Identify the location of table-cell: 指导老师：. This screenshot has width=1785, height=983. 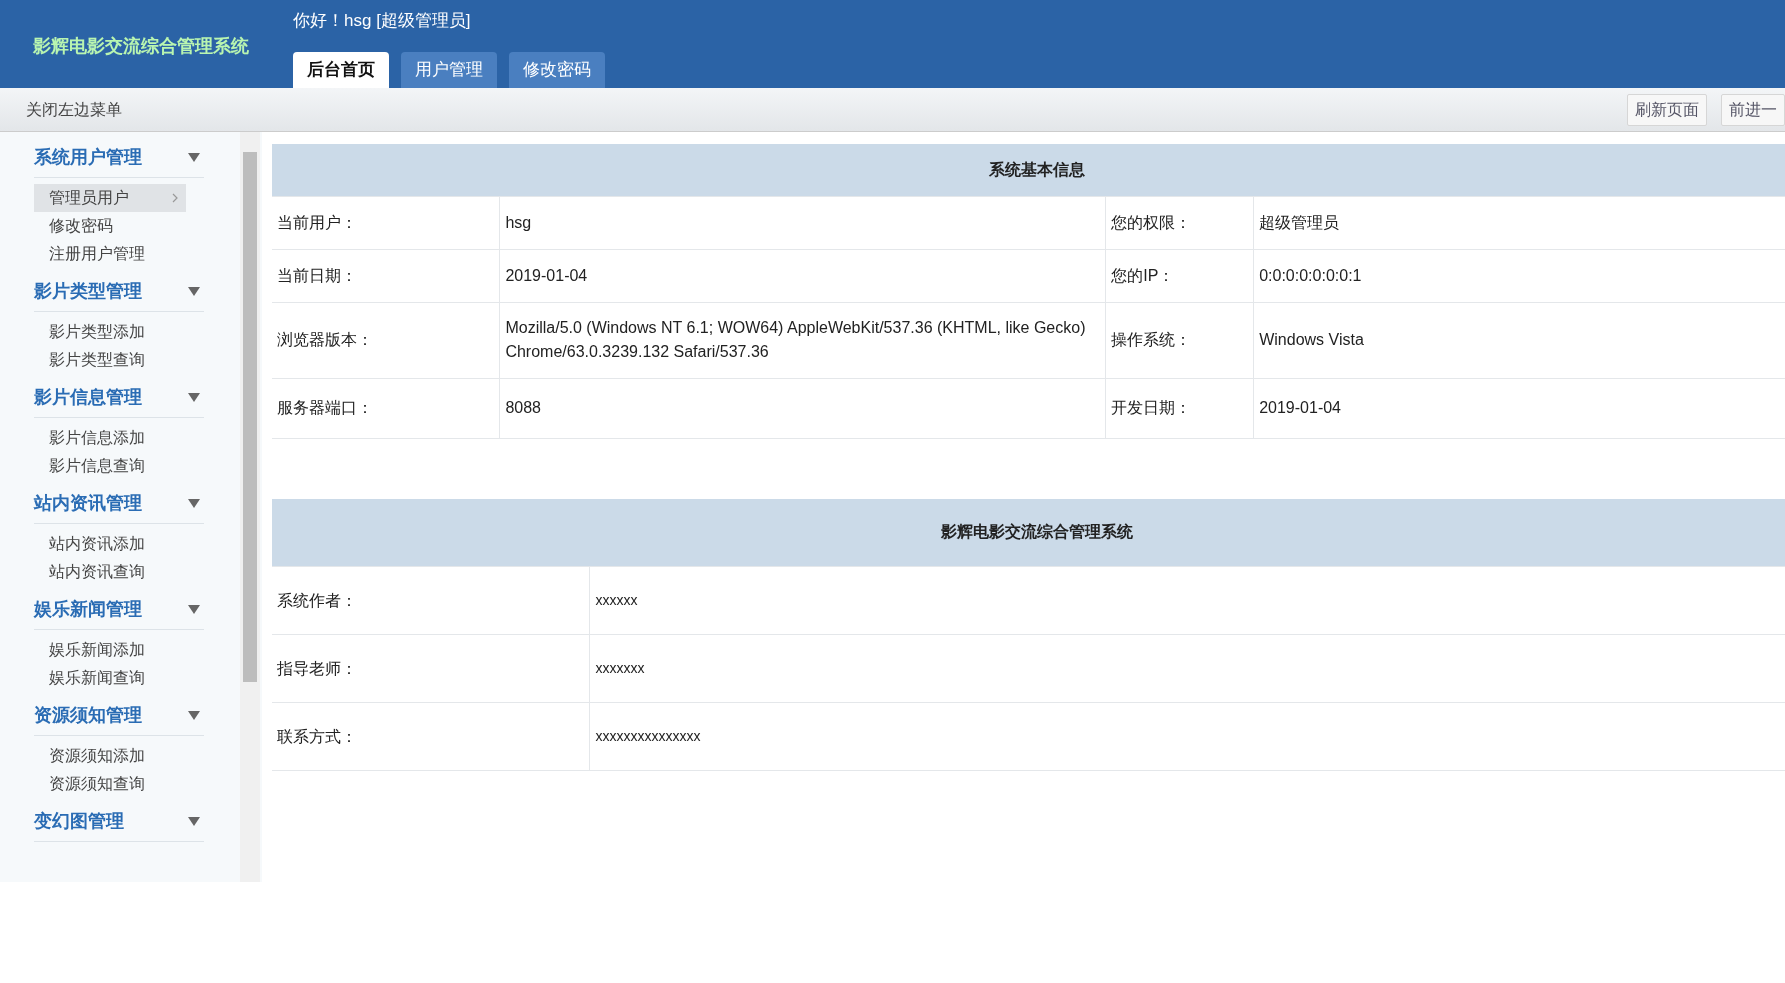
(431, 668).